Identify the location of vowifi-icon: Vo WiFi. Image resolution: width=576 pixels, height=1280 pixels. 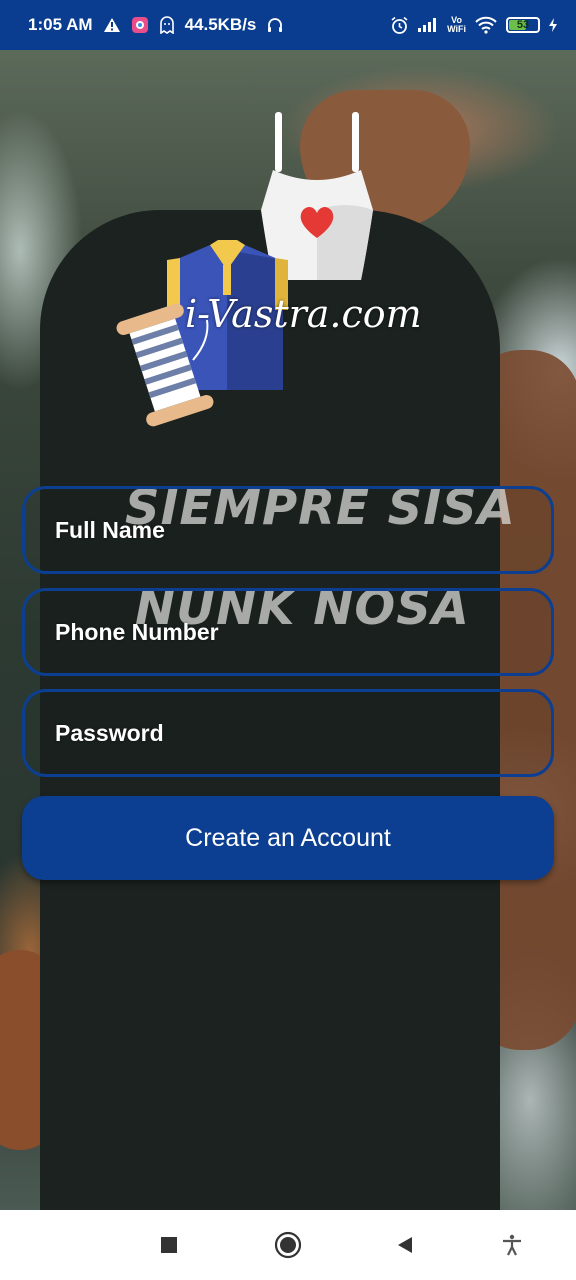
(456, 25).